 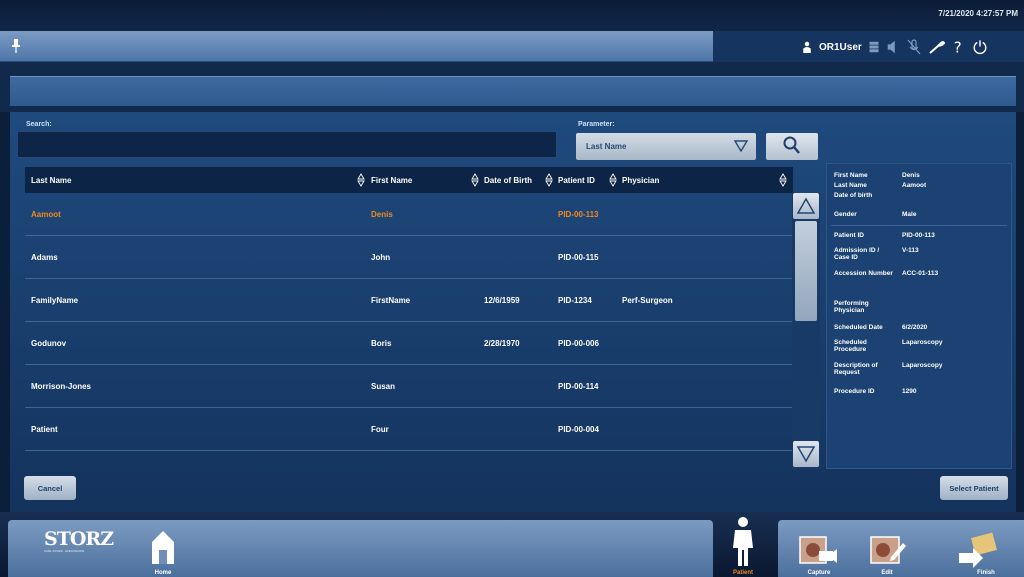 I want to click on table-cell: John, so click(x=381, y=257).